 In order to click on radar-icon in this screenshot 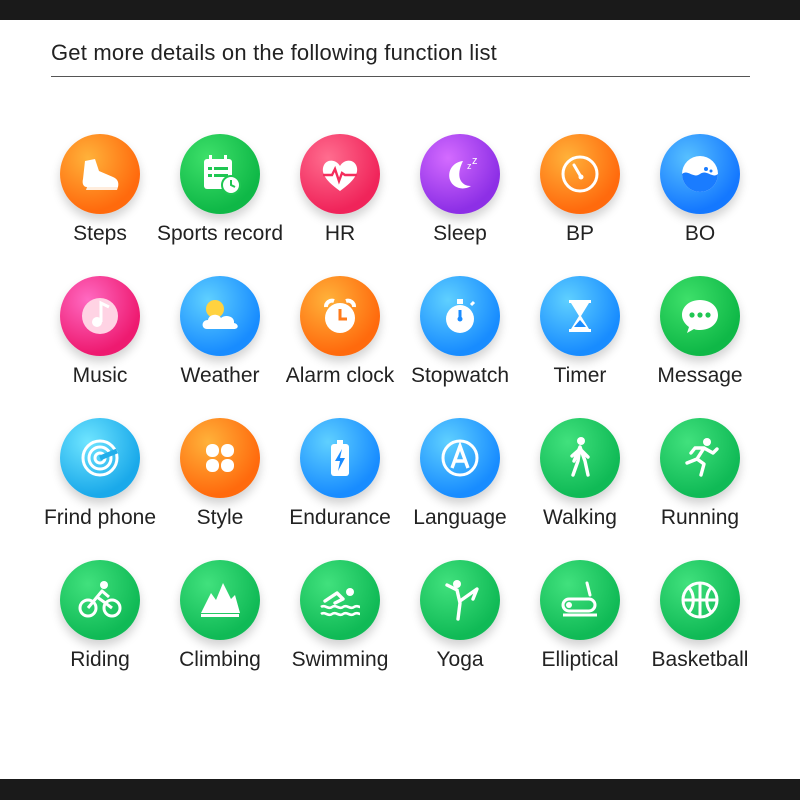, I will do `click(100, 458)`.